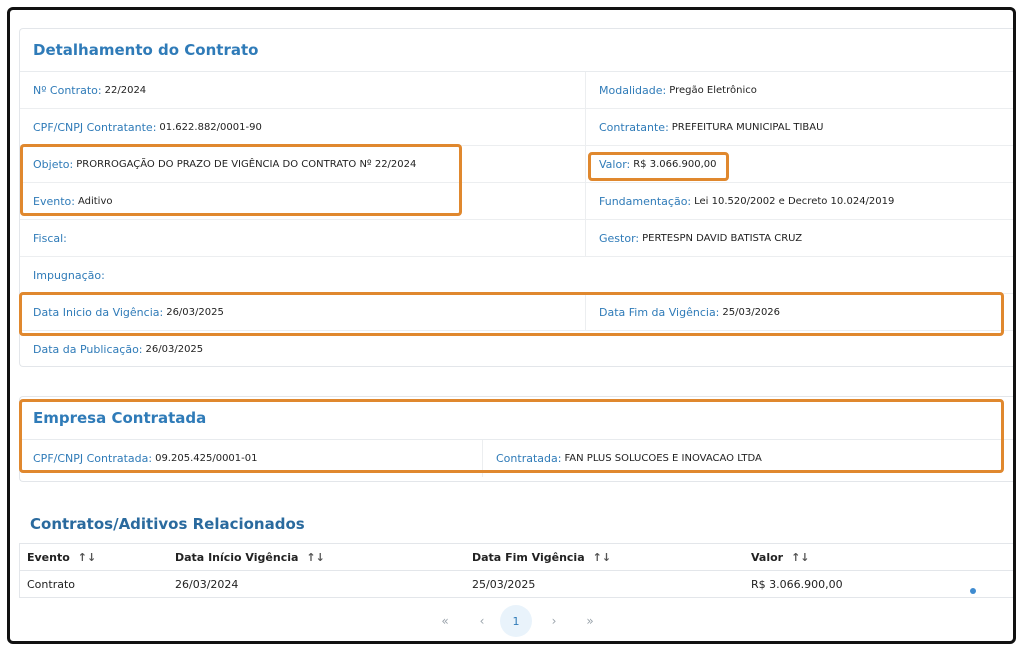 Image resolution: width=1024 pixels, height=651 pixels. Describe the element at coordinates (690, 312) in the screenshot. I see `field-end-date: Data Fim da Vigência: 25/03/2026` at that location.